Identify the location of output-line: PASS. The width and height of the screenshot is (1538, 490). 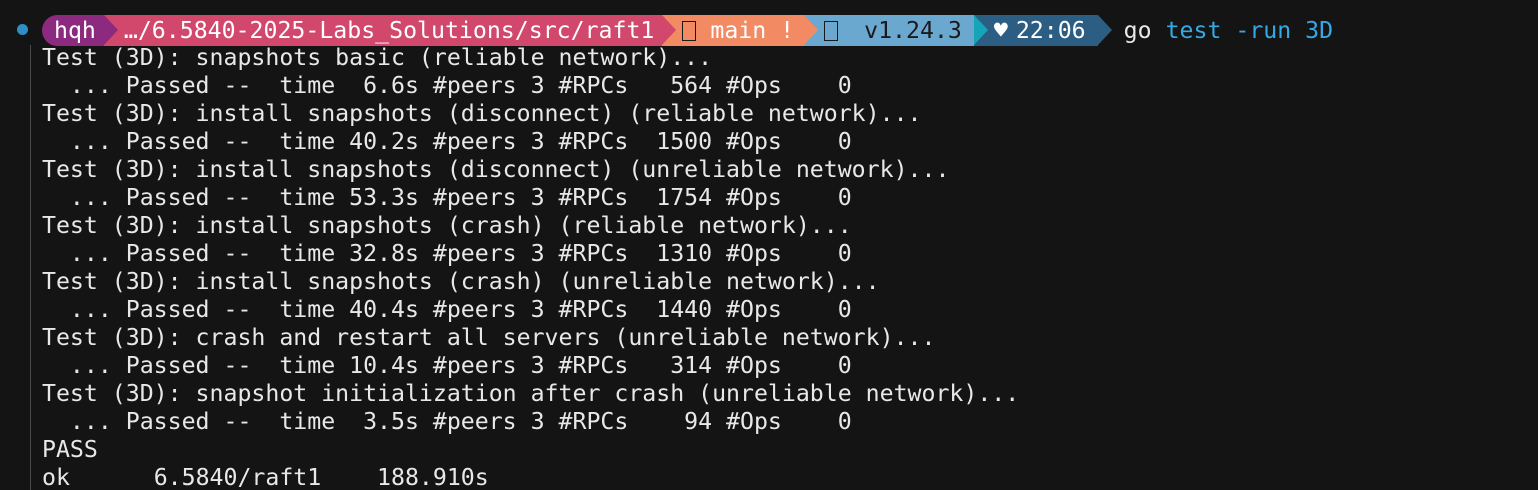
(70, 449).